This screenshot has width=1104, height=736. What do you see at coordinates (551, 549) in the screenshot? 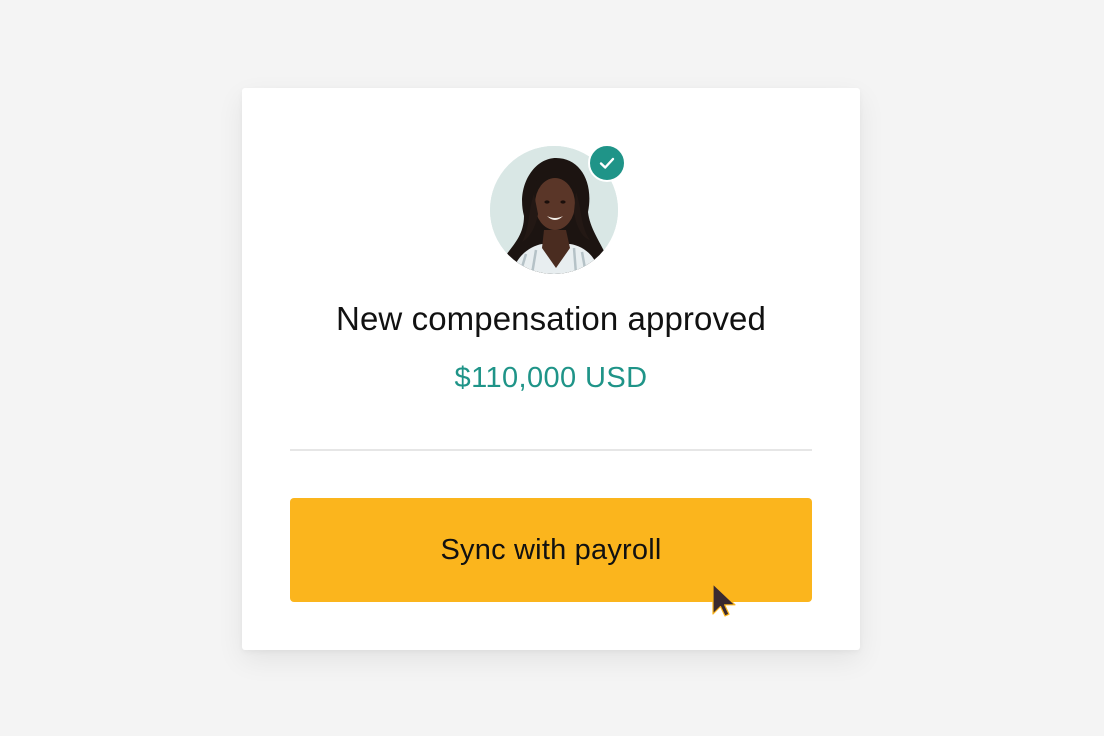
I see `sync-button-label: Sync with payroll` at bounding box center [551, 549].